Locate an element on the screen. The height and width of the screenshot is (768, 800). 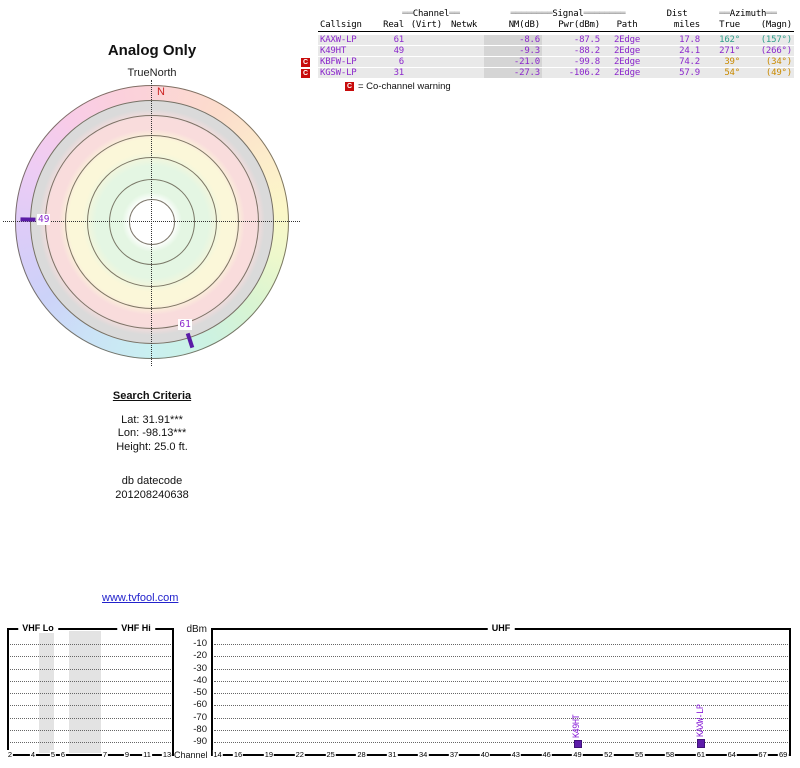
band-label-vhf-hi: VHF Hi is located at coordinates (136, 628).